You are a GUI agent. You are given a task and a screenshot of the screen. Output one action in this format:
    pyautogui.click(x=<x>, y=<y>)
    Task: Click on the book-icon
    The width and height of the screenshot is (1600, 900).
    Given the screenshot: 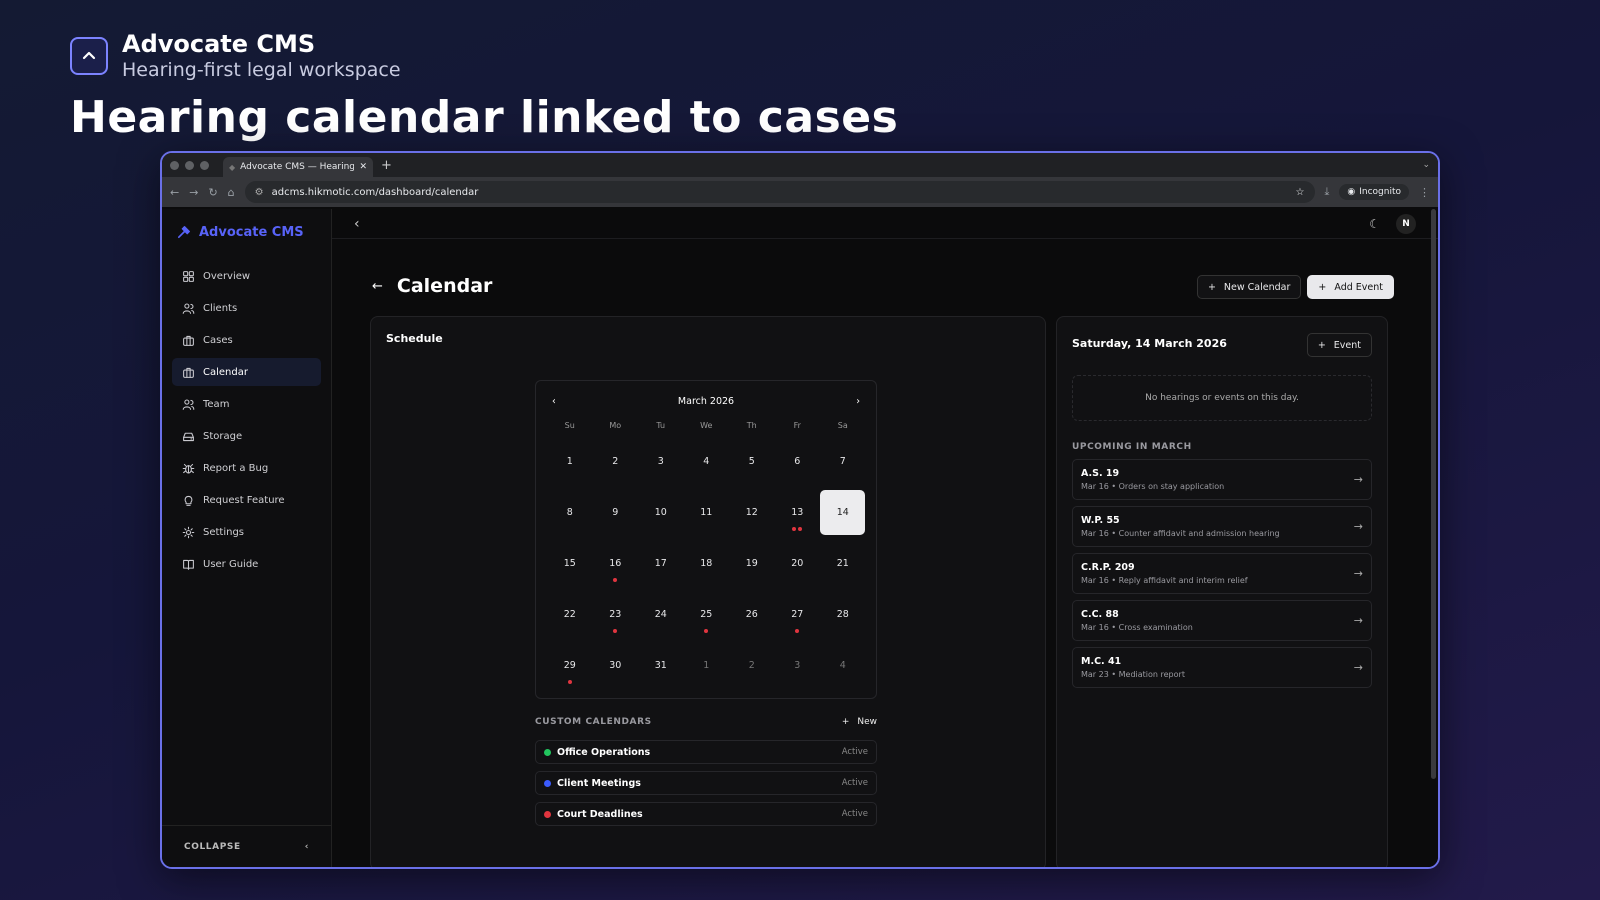 What is the action you would take?
    pyautogui.click(x=188, y=564)
    